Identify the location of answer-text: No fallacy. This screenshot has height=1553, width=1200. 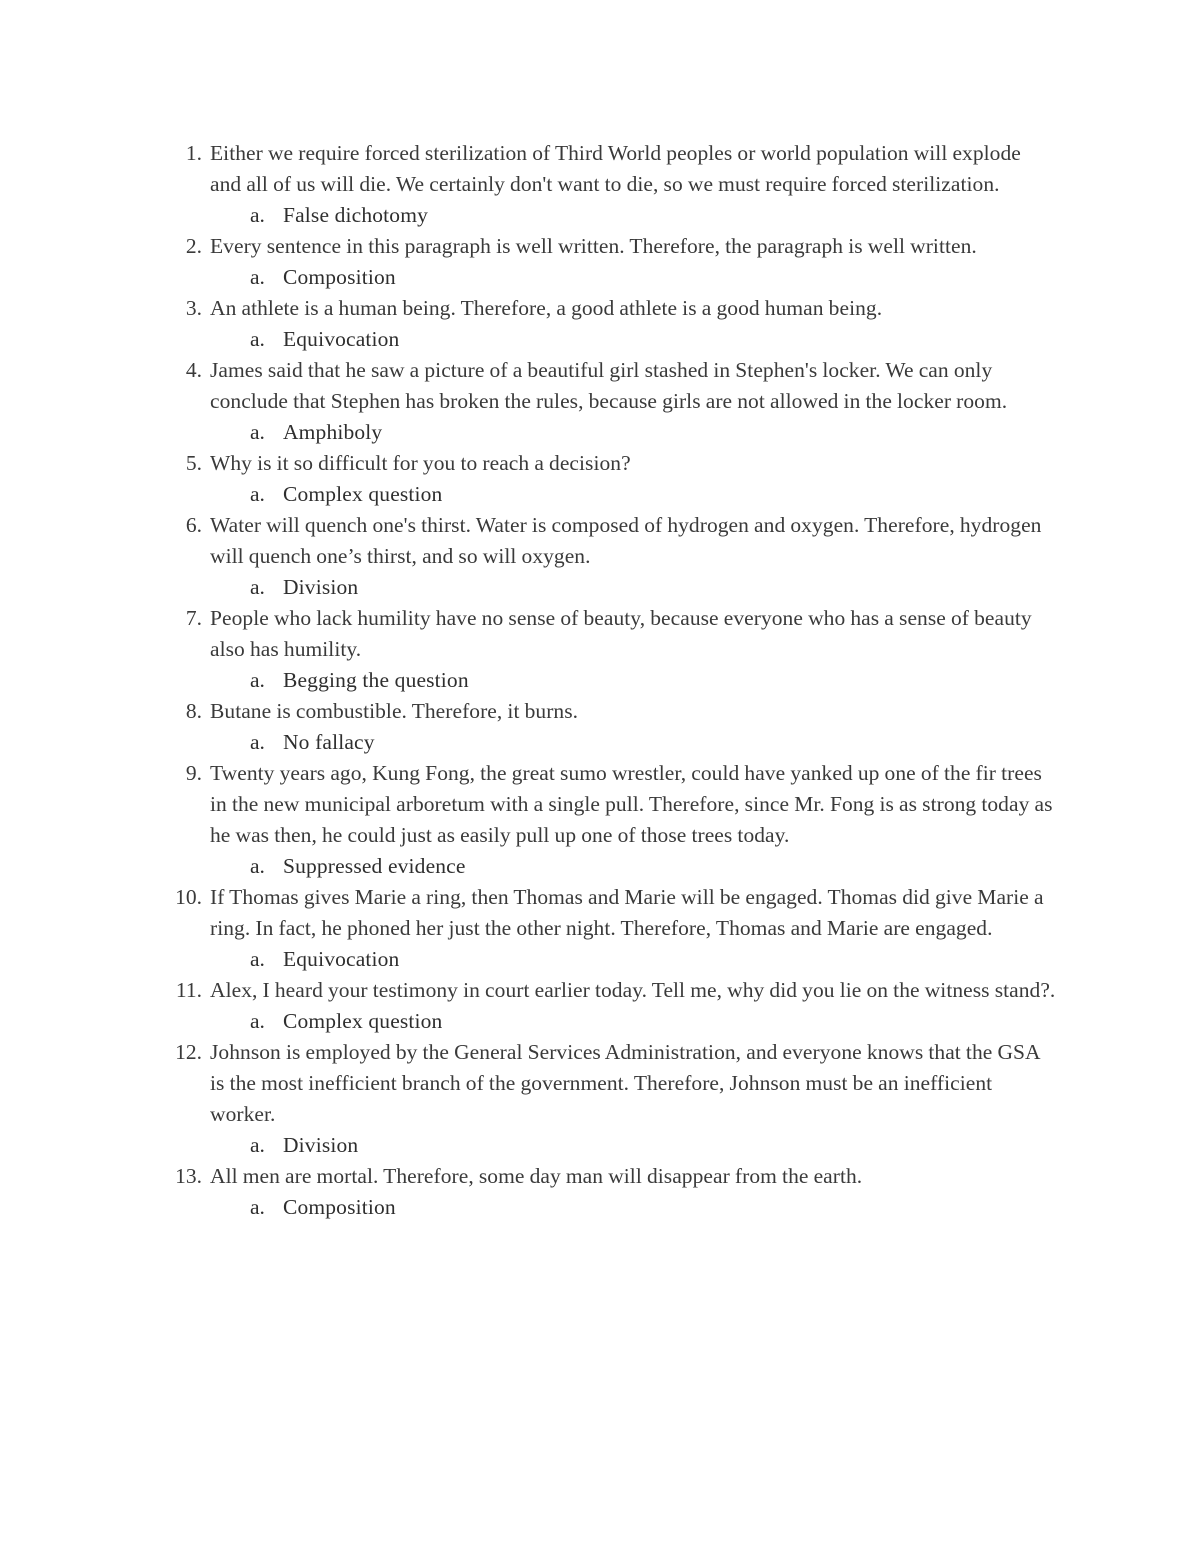
(329, 742).